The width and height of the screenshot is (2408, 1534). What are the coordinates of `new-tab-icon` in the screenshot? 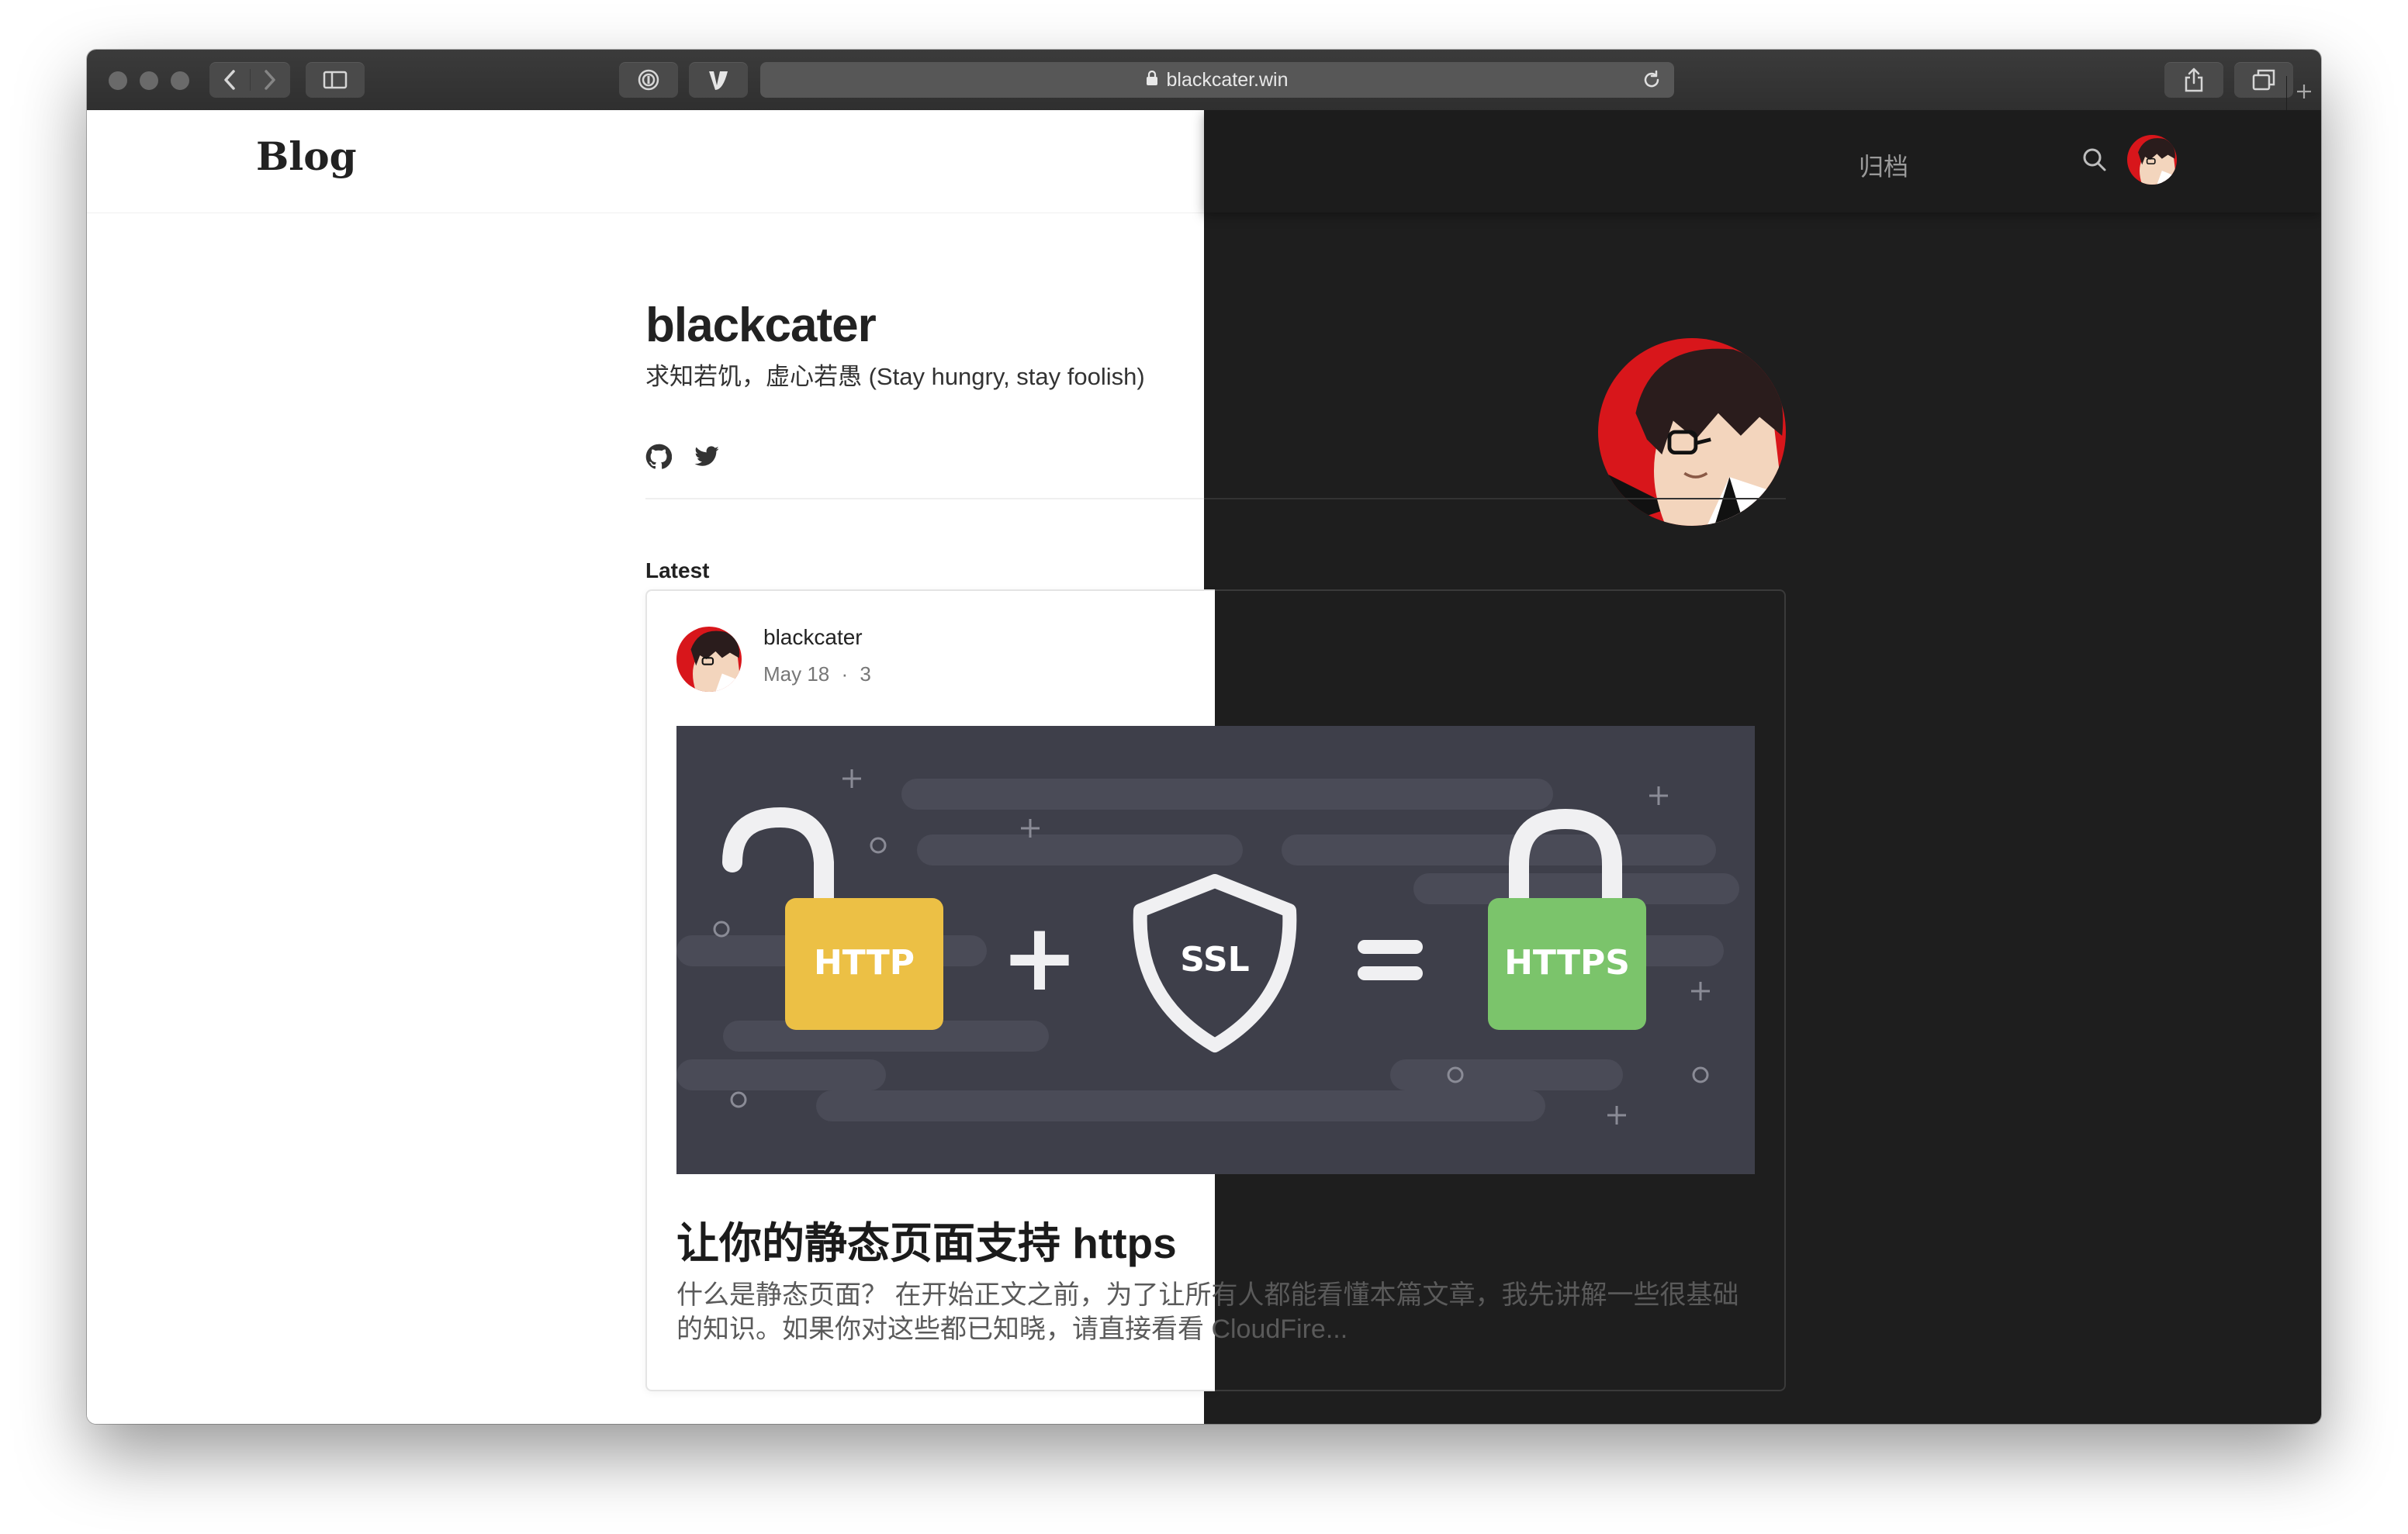 It's located at (2304, 93).